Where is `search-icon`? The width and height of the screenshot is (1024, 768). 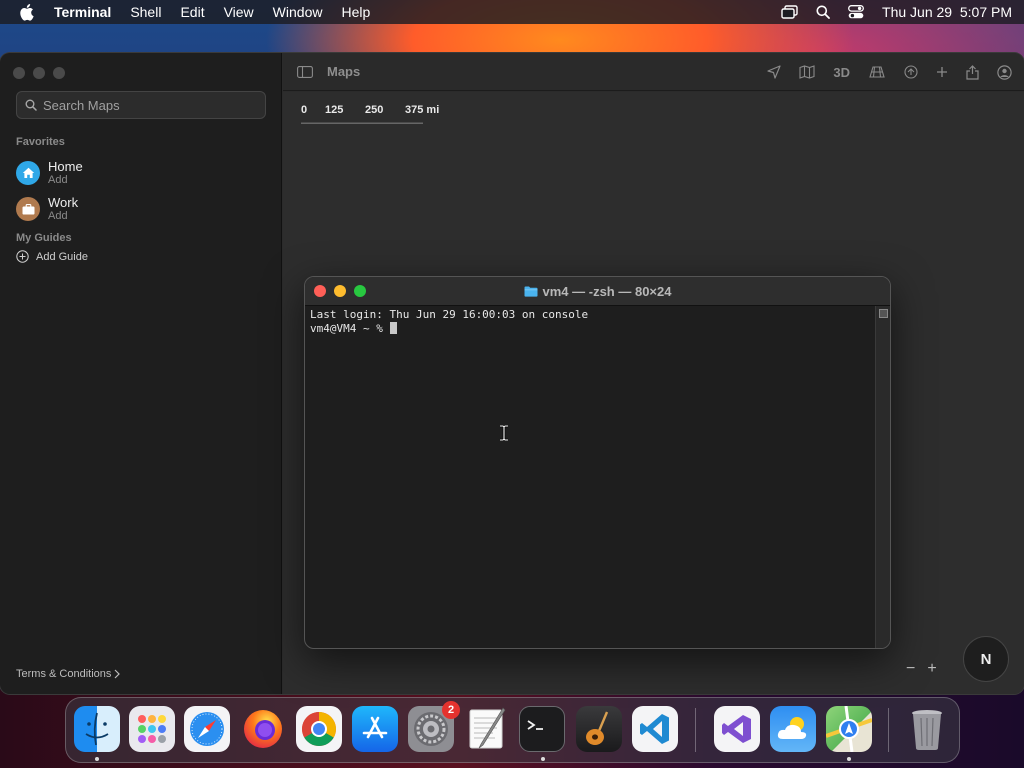 search-icon is located at coordinates (31, 105).